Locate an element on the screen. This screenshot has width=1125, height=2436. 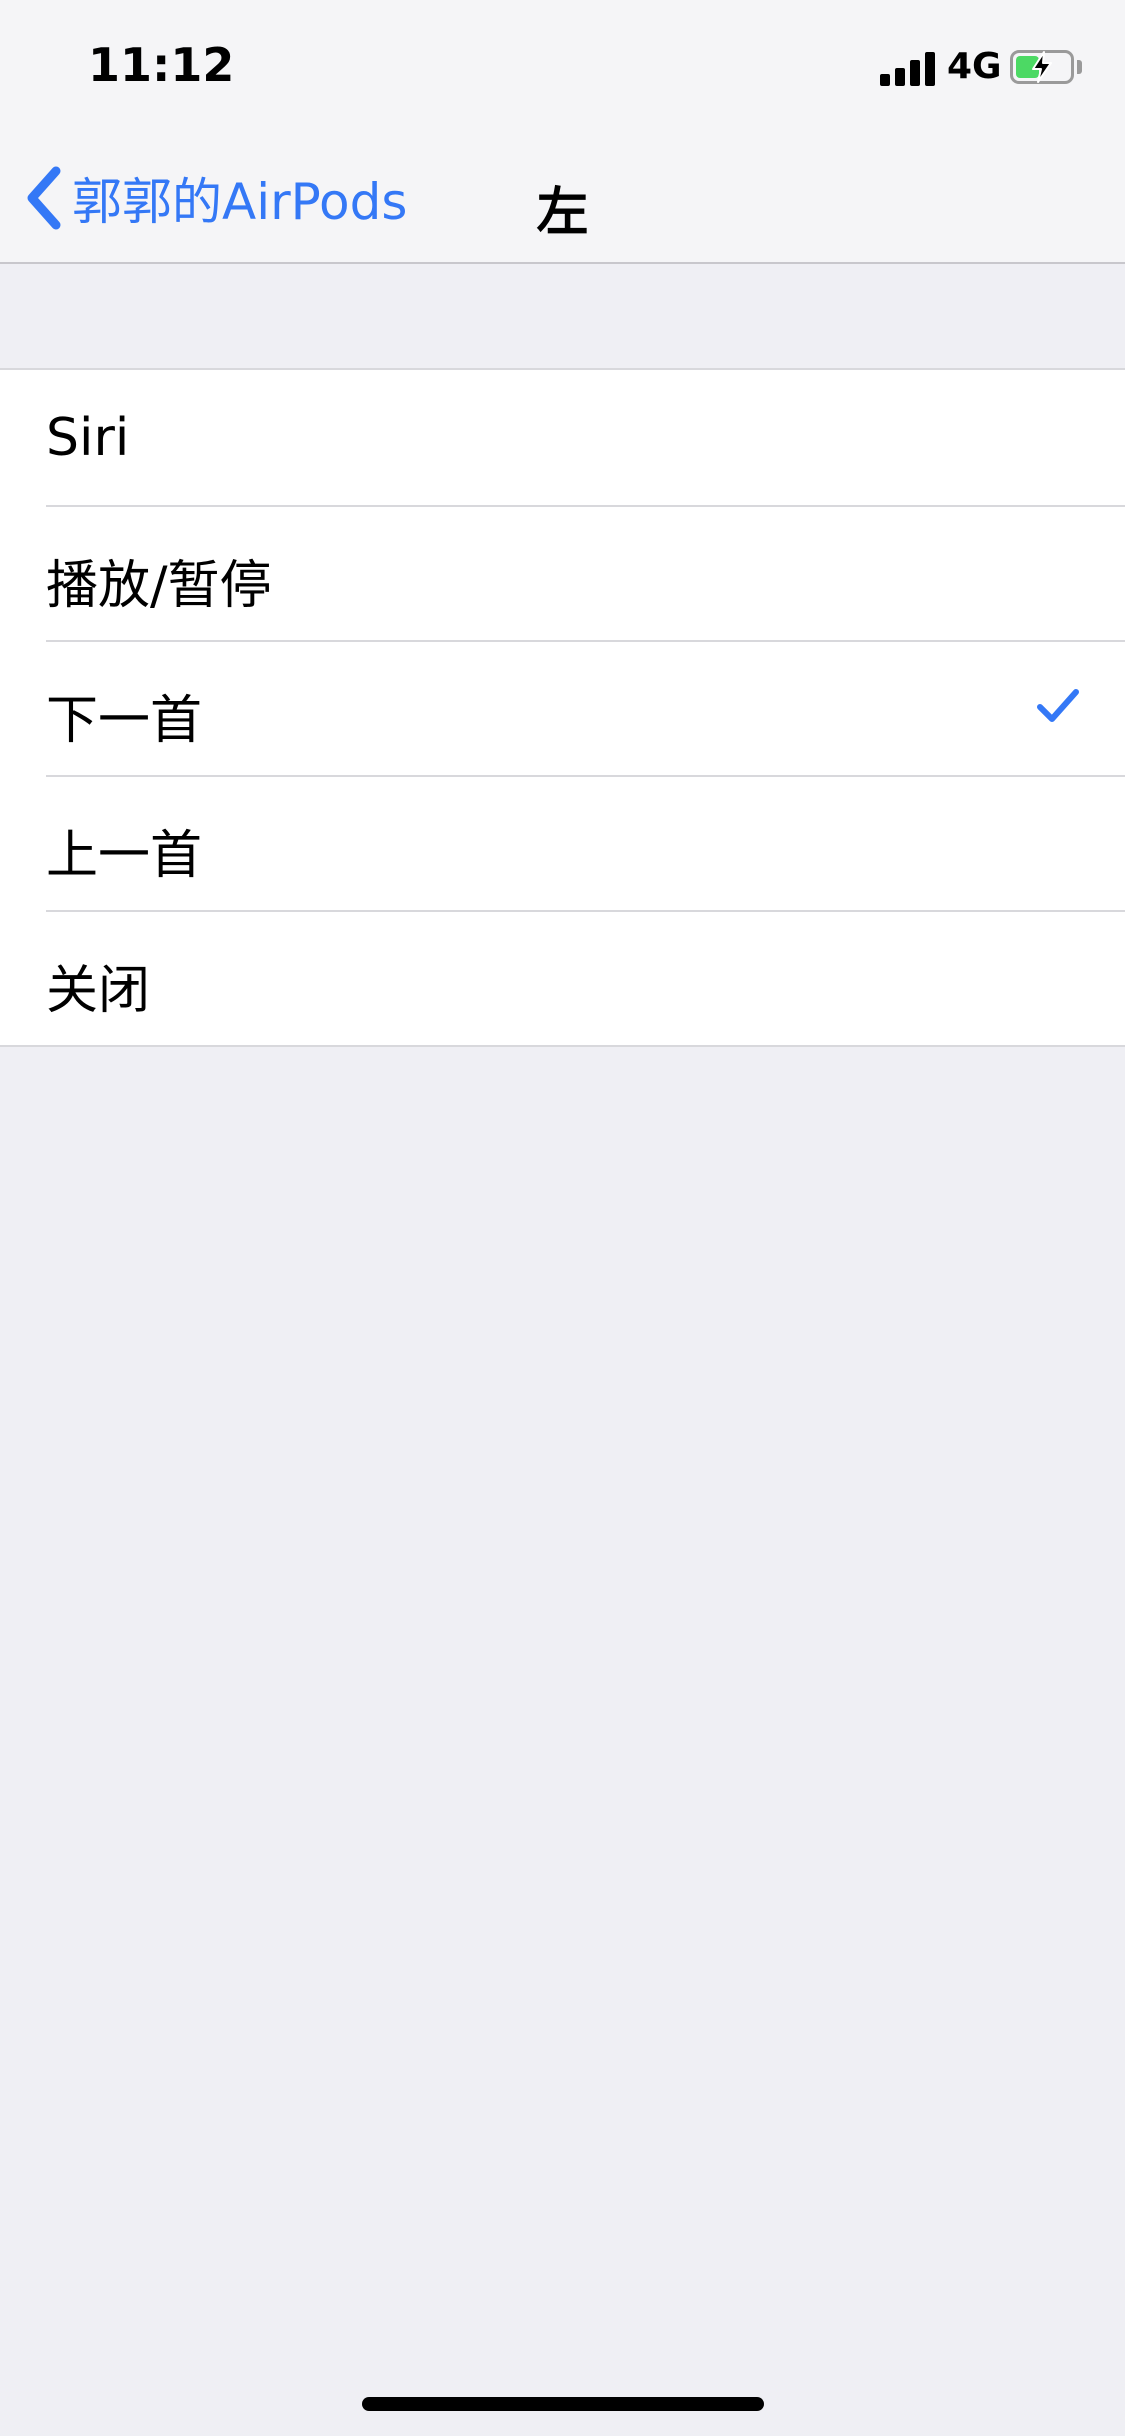
option-label: 下一首 is located at coordinates (124, 721).